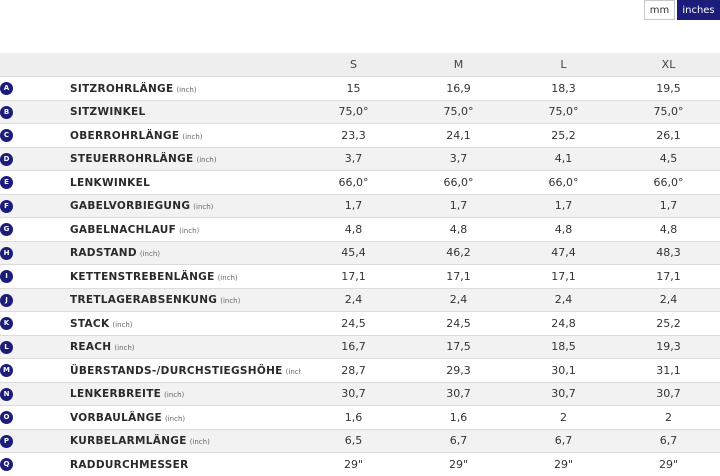  I want to click on value-cell-m: 17,5, so click(458, 346).